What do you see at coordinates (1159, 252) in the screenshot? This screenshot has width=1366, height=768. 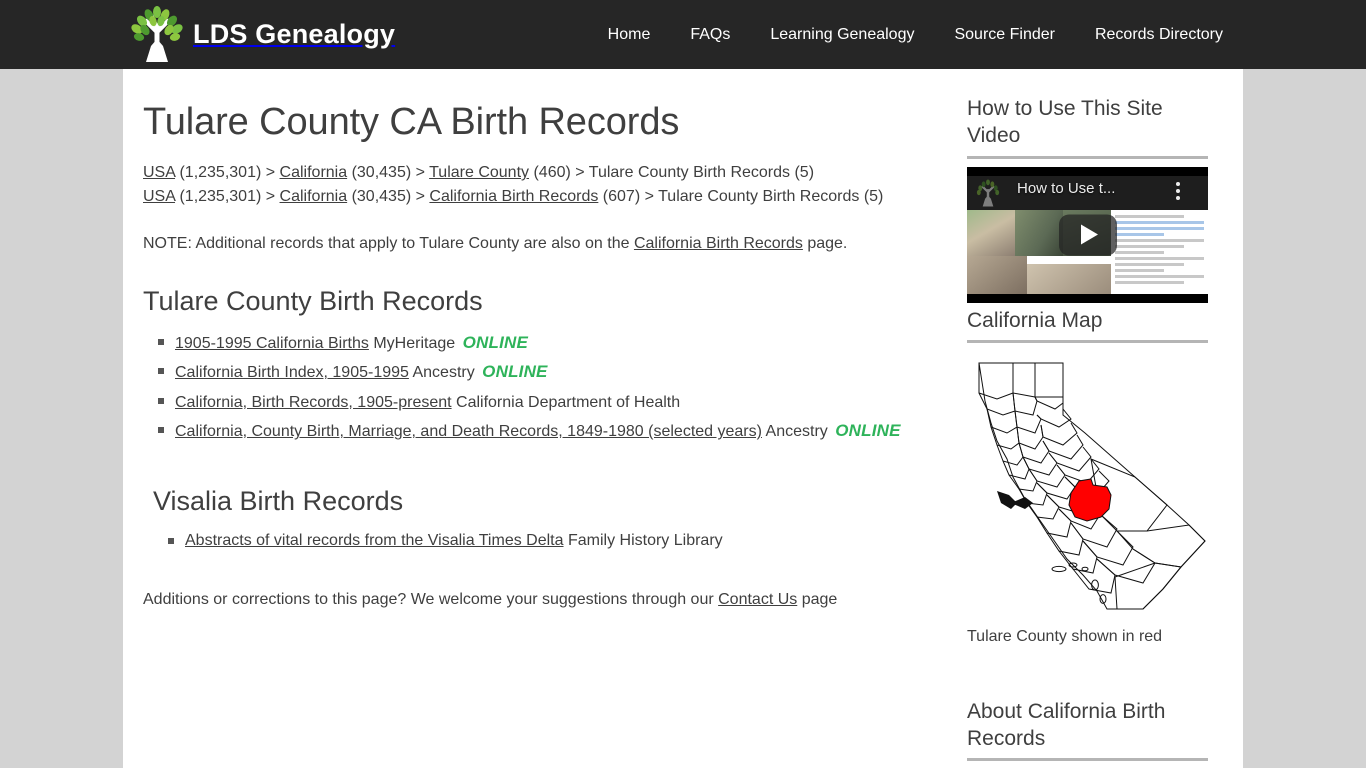 I see `thumbnail-text-column` at bounding box center [1159, 252].